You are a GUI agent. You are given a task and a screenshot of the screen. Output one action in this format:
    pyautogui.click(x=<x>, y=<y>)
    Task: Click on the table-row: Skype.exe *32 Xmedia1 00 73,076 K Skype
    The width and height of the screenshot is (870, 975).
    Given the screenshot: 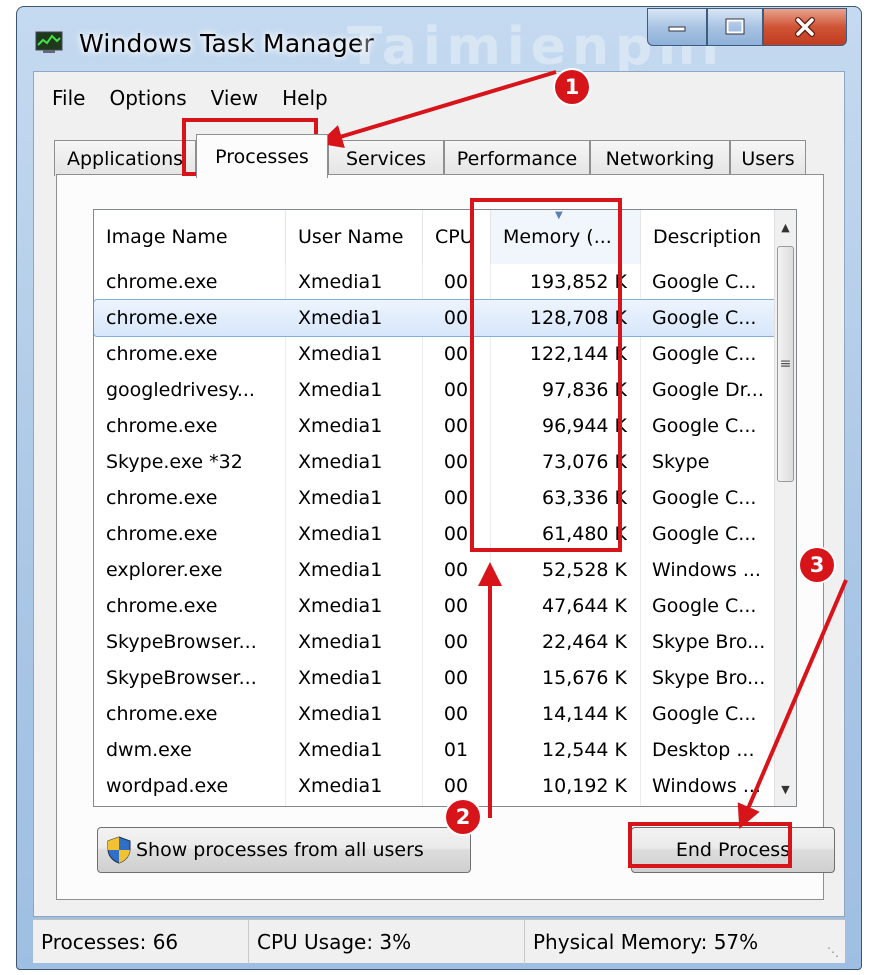 What is the action you would take?
    pyautogui.click(x=436, y=462)
    